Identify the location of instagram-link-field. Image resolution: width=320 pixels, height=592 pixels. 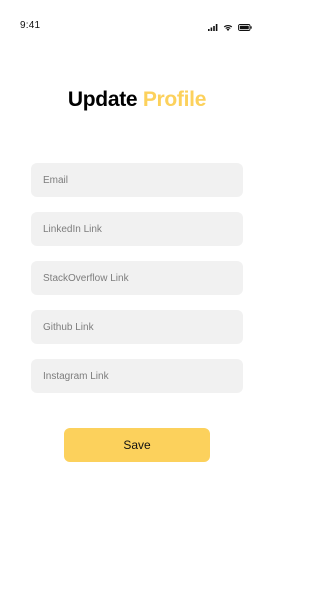
(137, 376).